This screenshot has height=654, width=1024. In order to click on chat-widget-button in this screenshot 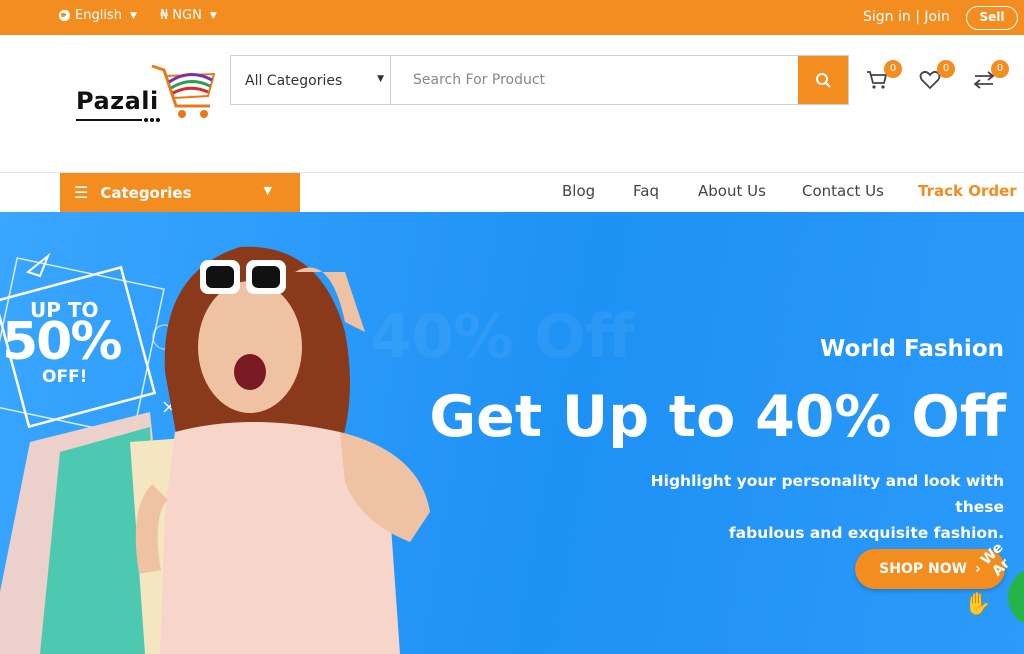, I will do `click(1016, 597)`.